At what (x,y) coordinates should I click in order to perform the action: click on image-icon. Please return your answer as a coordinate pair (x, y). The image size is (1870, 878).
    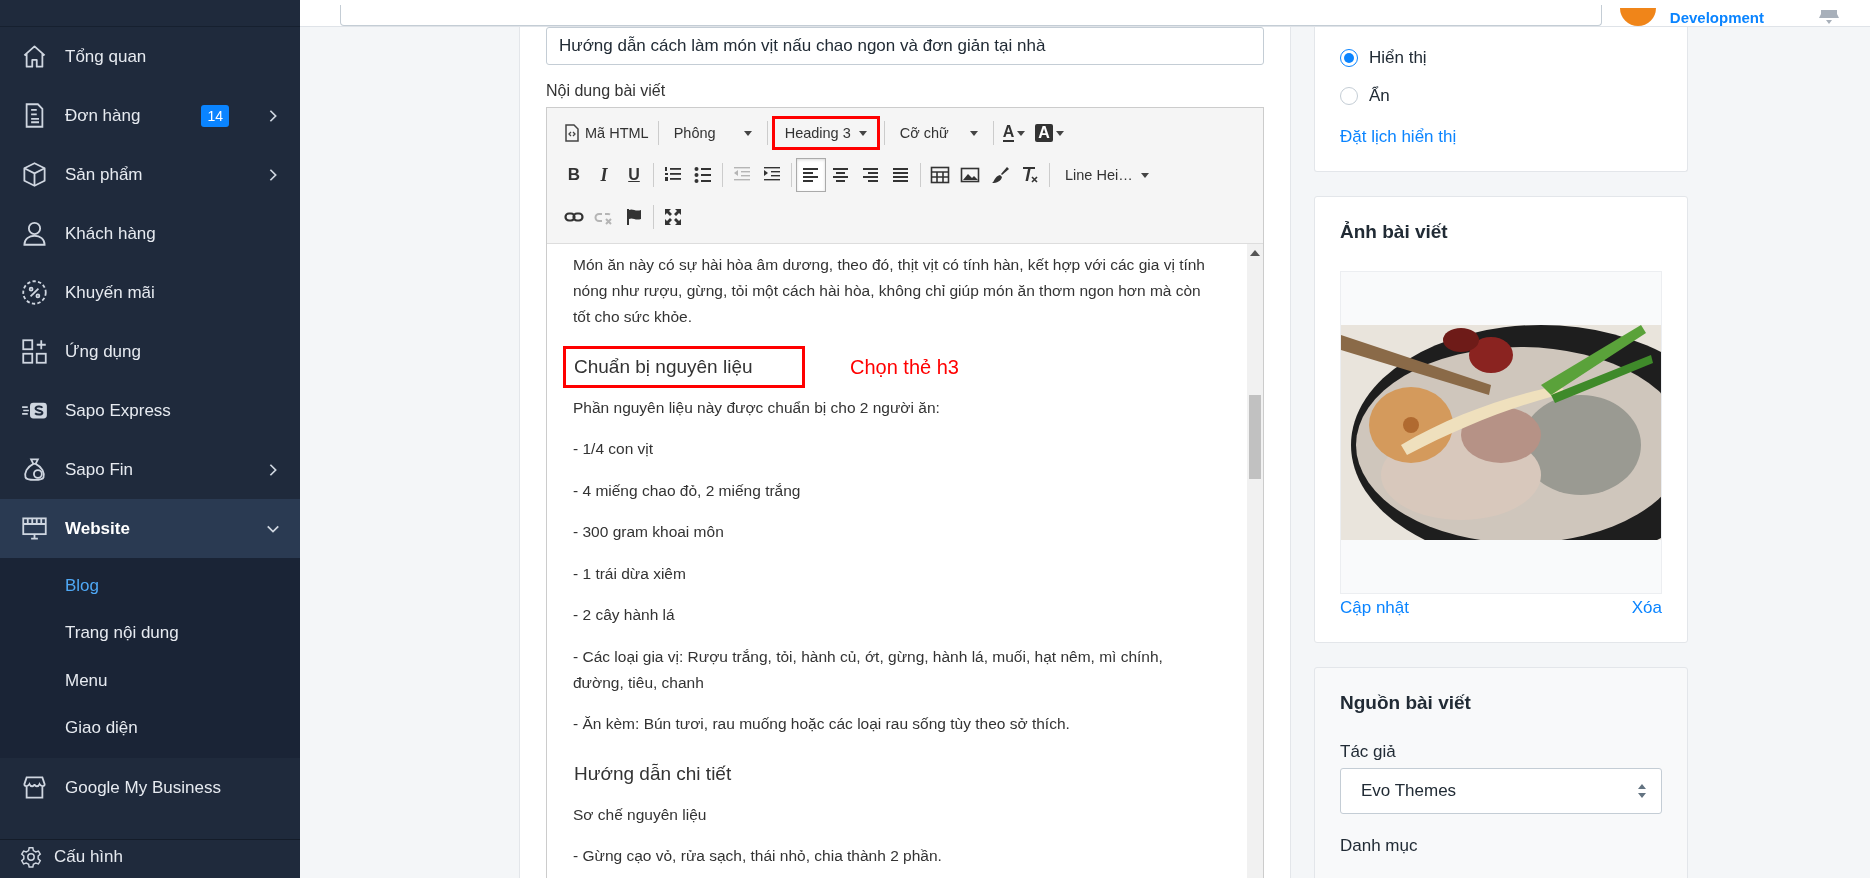
    Looking at the image, I should click on (970, 175).